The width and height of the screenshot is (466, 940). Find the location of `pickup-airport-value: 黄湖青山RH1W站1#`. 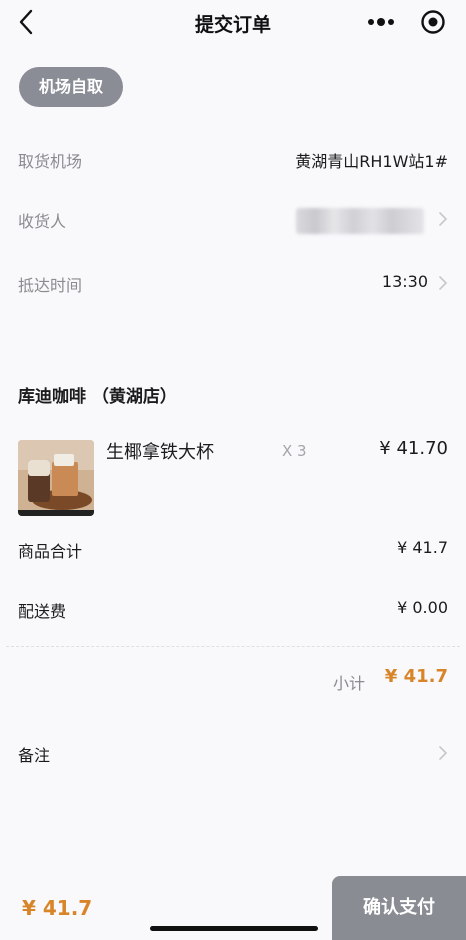

pickup-airport-value: 黄湖青山RH1W站1# is located at coordinates (371, 161).